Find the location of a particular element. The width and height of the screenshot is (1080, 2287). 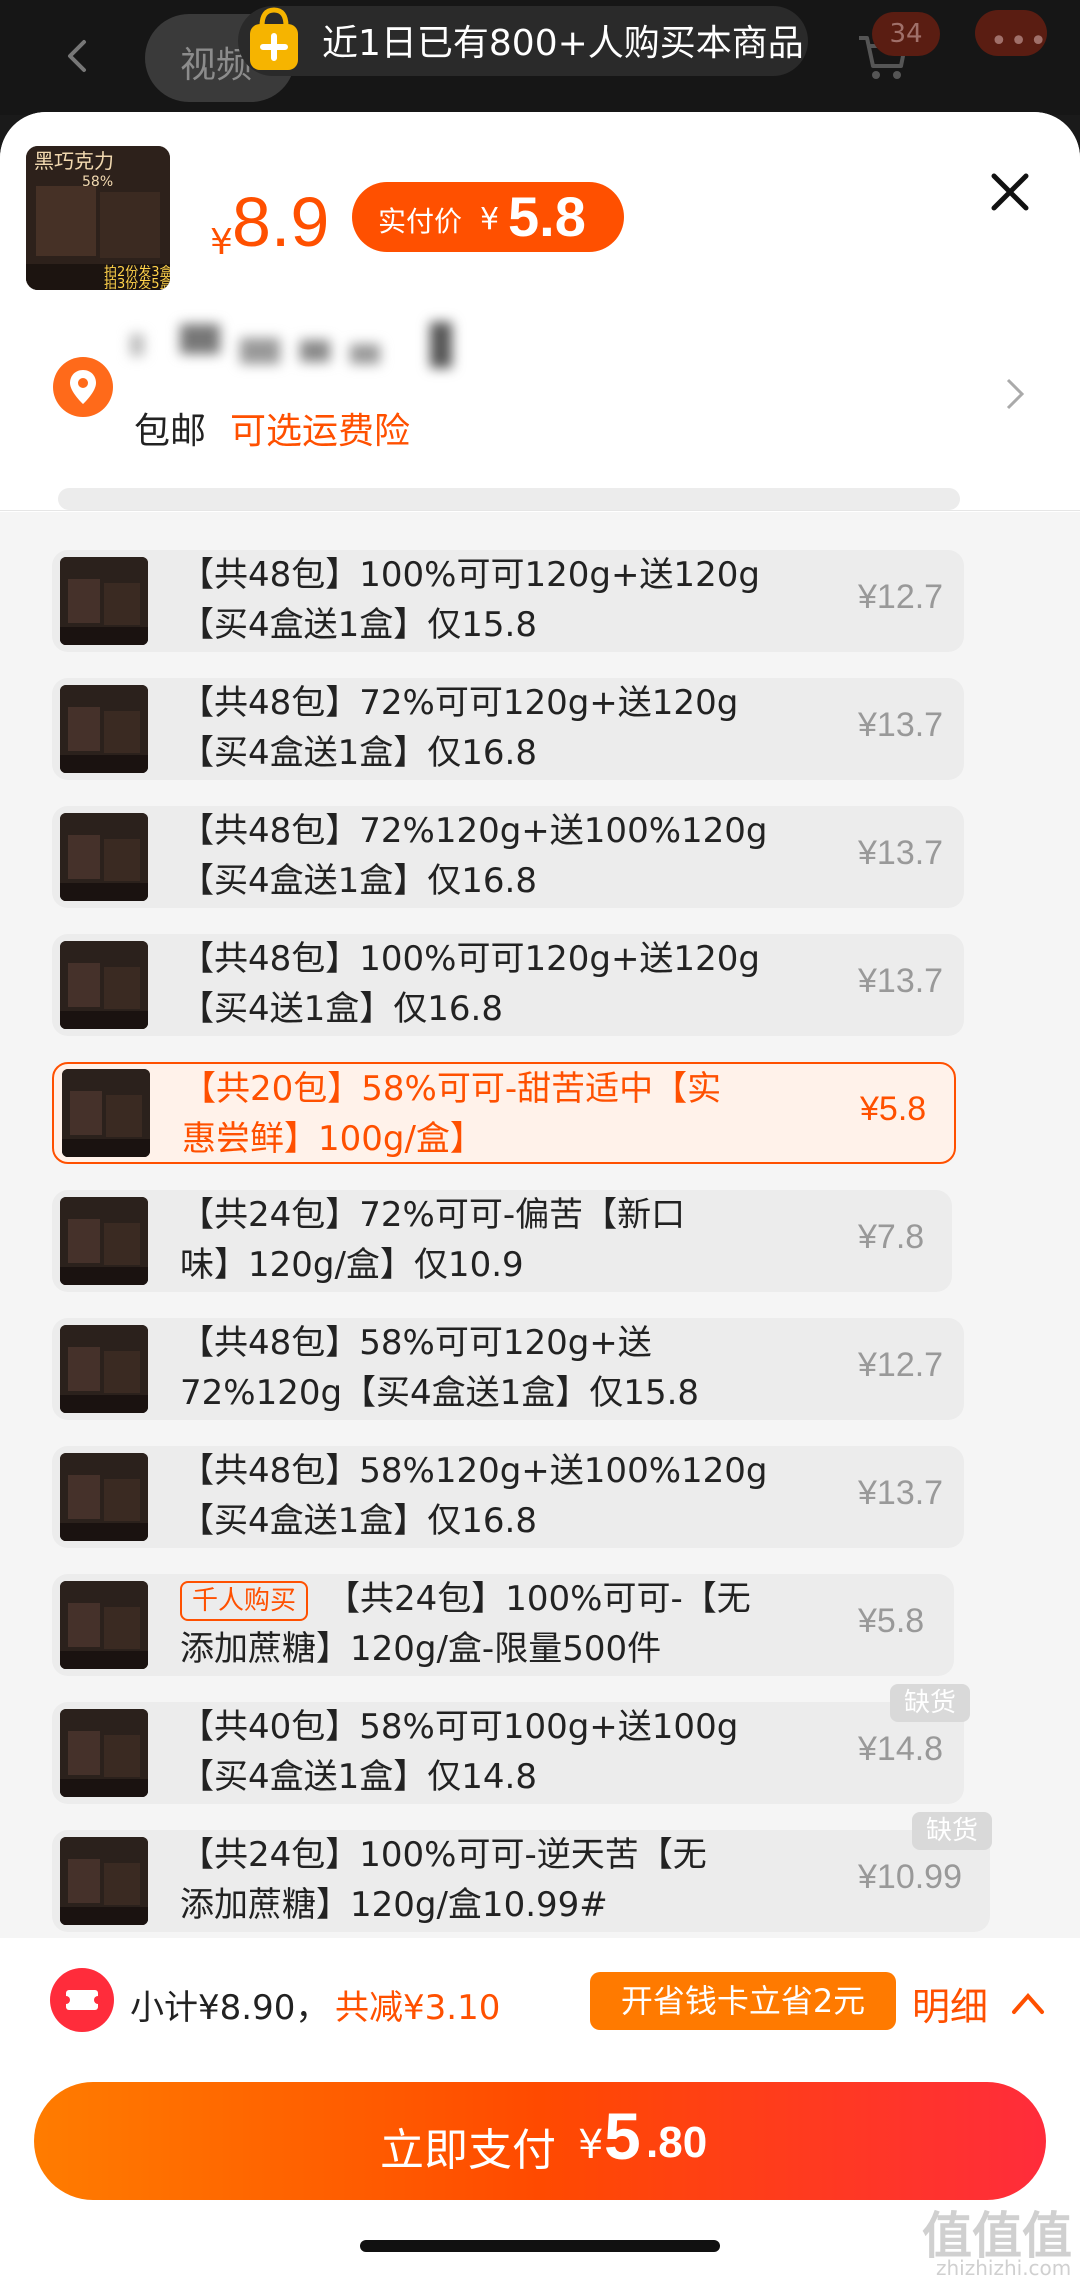

option-text: 【共24包】100%可可-逆天苦【无 添加蔗糖】120g/盒10.99# is located at coordinates (443, 1880).